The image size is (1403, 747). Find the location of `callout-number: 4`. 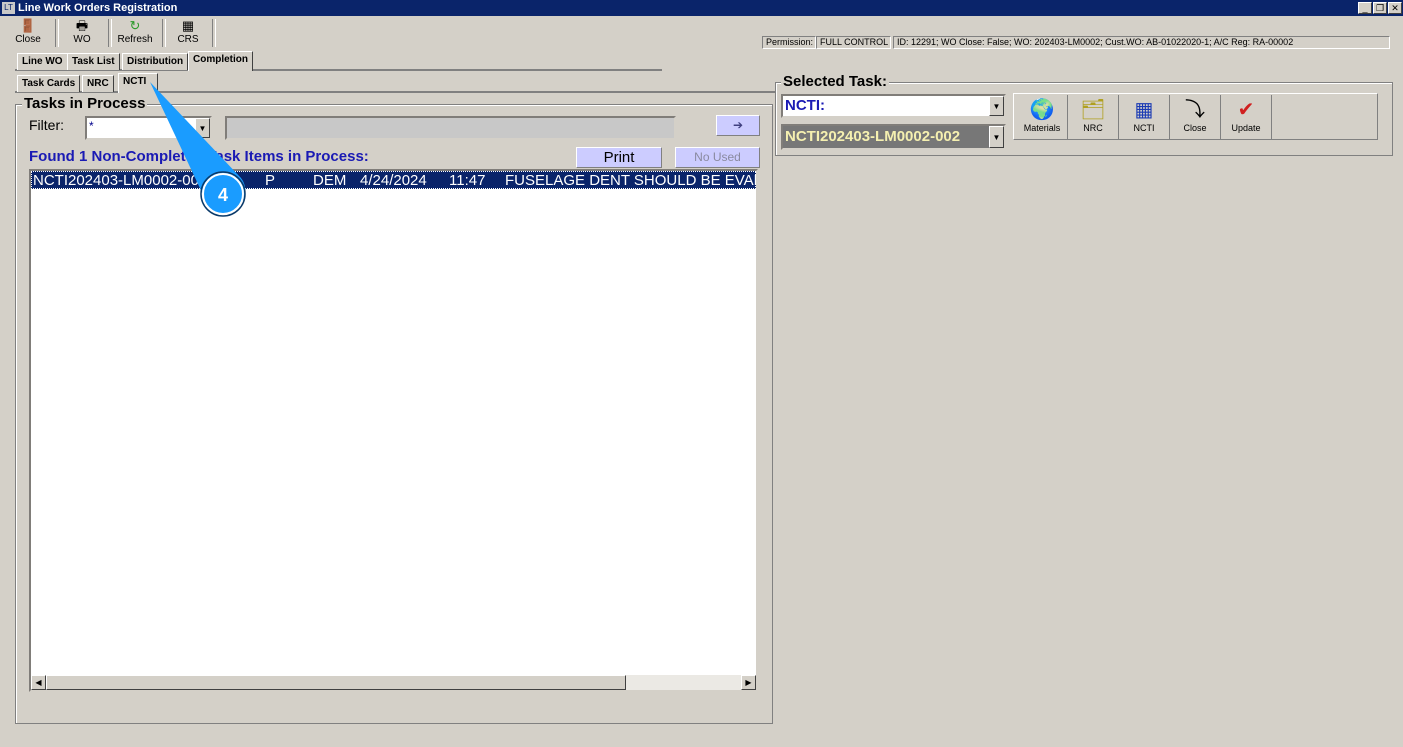

callout-number: 4 is located at coordinates (223, 195).